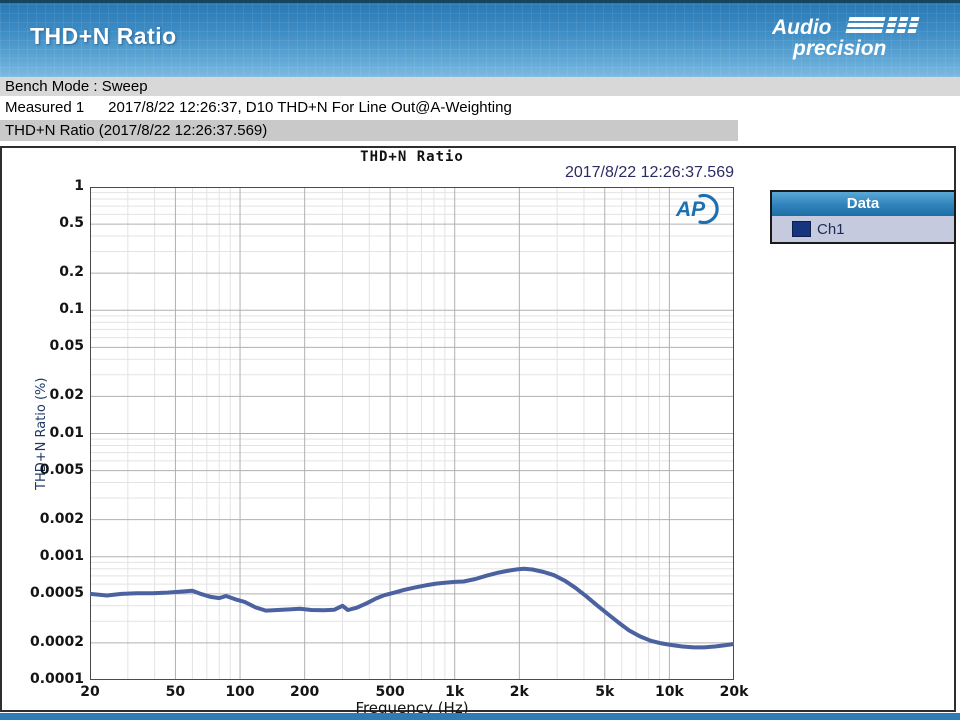  I want to click on title-banner: THD+N Ratio Audio precision, so click(480, 38).